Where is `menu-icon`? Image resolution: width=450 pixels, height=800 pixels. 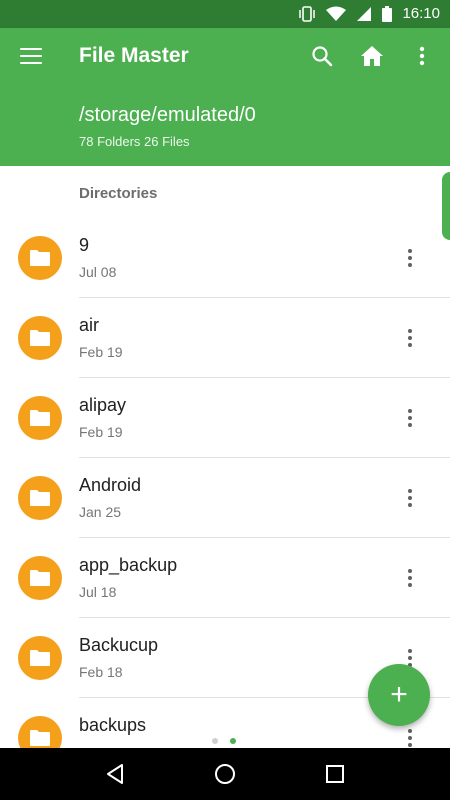 menu-icon is located at coordinates (31, 57).